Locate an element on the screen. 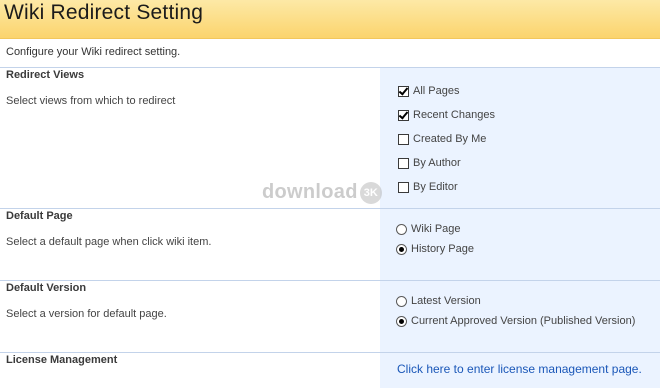 Image resolution: width=660 pixels, height=388 pixels. default-page-title: Default Page is located at coordinates (39, 216).